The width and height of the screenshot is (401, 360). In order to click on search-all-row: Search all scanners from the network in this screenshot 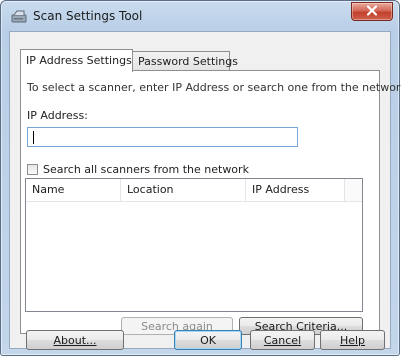, I will do `click(138, 169)`.